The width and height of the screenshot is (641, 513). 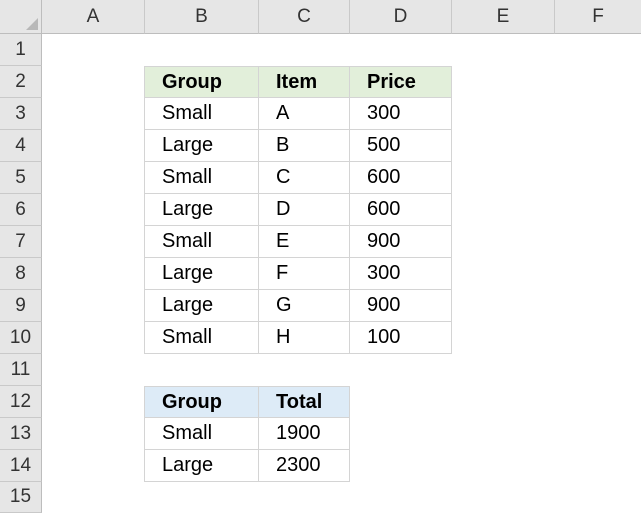 I want to click on row-header-1: 1, so click(x=21, y=50).